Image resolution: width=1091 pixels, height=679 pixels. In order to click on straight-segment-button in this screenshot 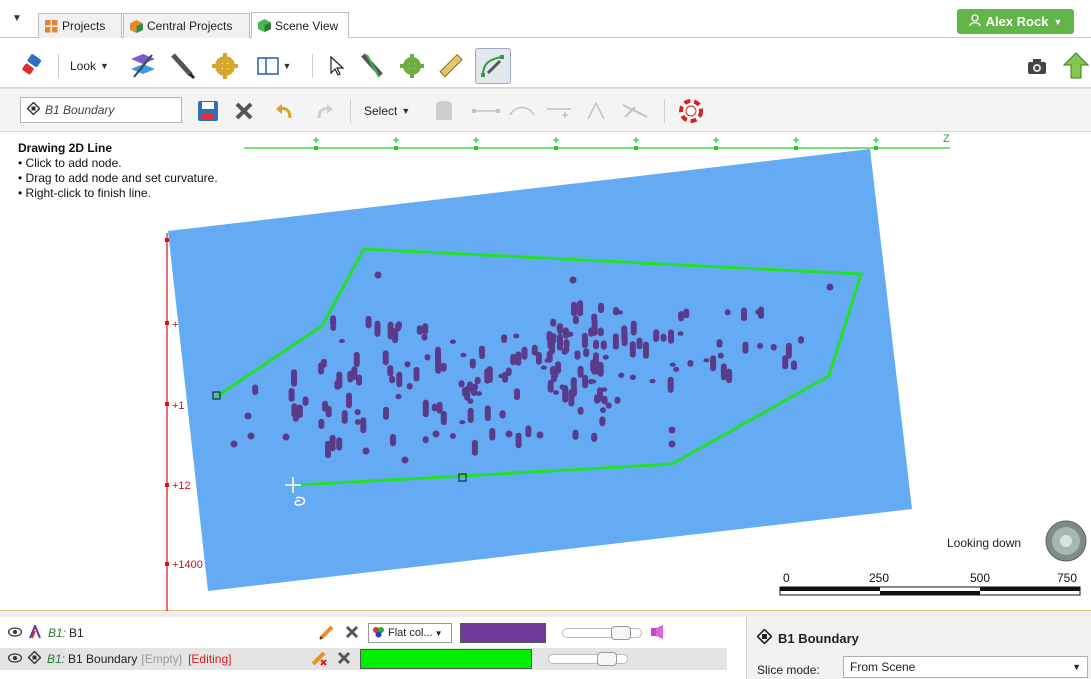, I will do `click(486, 111)`.